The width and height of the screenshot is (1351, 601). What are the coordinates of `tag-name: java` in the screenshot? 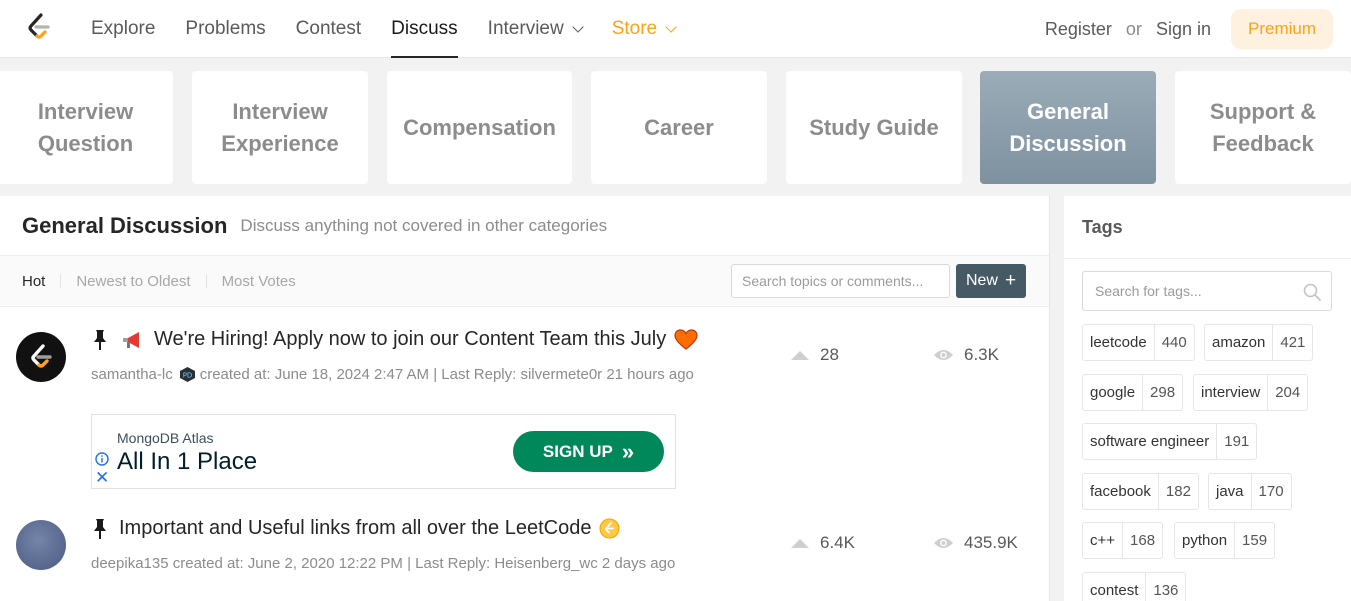 It's located at (1230, 491).